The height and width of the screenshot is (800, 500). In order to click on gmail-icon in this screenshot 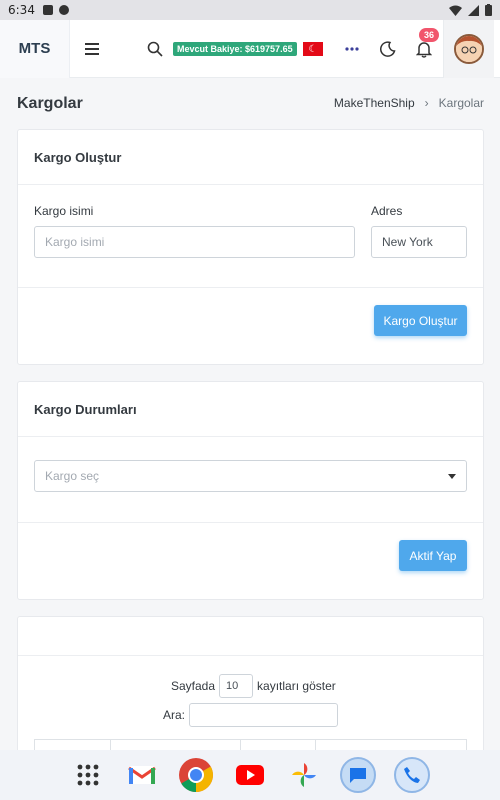, I will do `click(142, 775)`.